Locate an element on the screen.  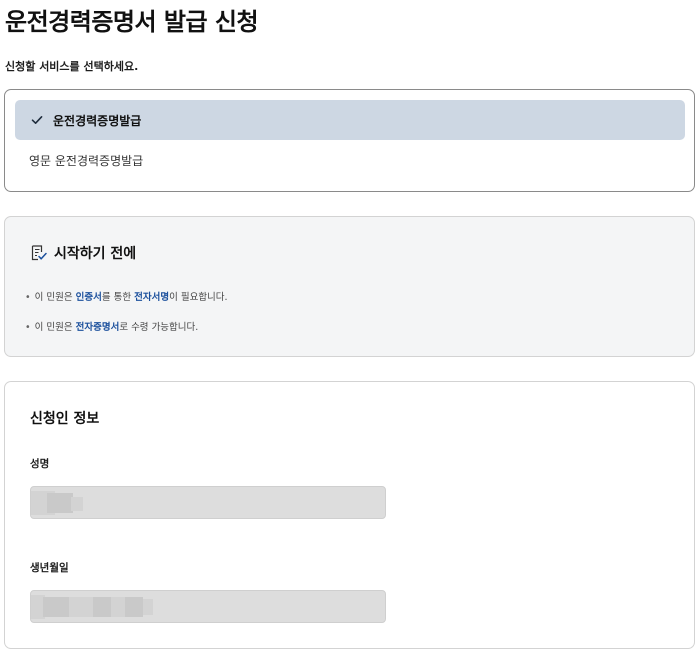
bullet-text: 로 수령 가능합니다. is located at coordinates (159, 327).